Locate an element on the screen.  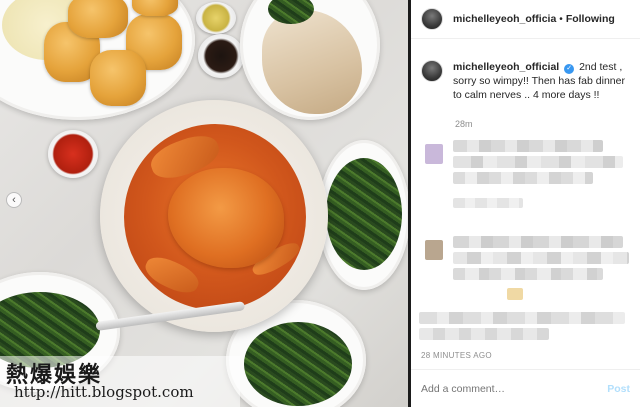
chevron-left-icon: ‹ is located at coordinates (14, 199).